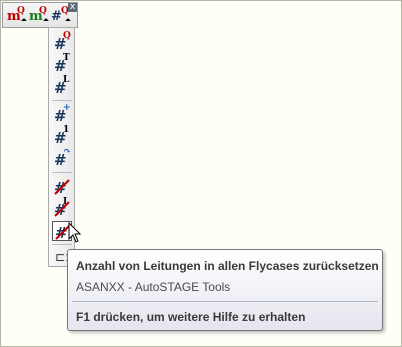  I want to click on tooltip-help-text: F1 drücken, um weitere Hilfe zu erhalten, so click(191, 317).